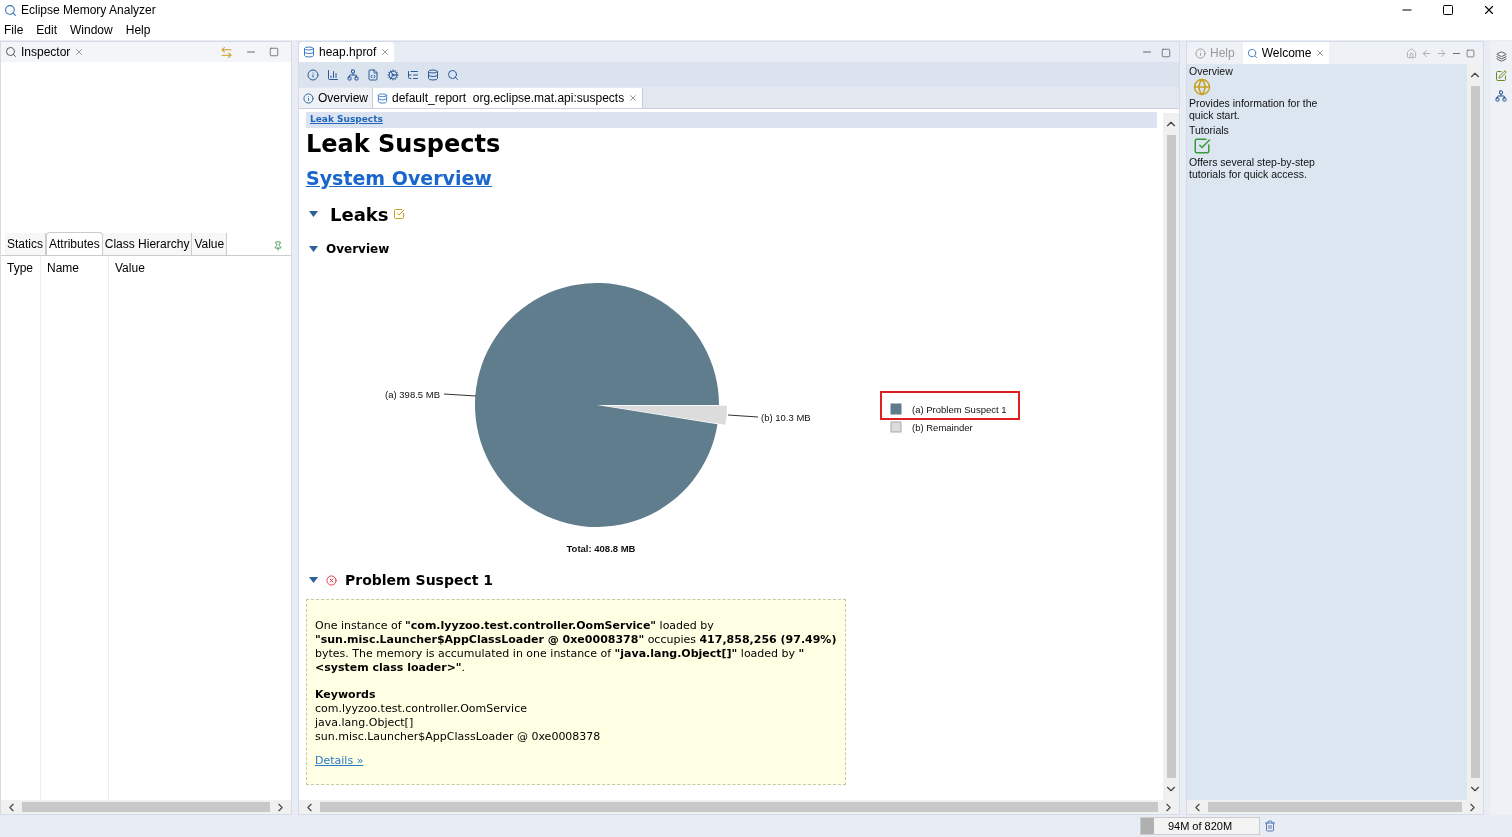 Image resolution: width=1512 pixels, height=837 pixels. I want to click on maximize-icon, so click(1448, 10).